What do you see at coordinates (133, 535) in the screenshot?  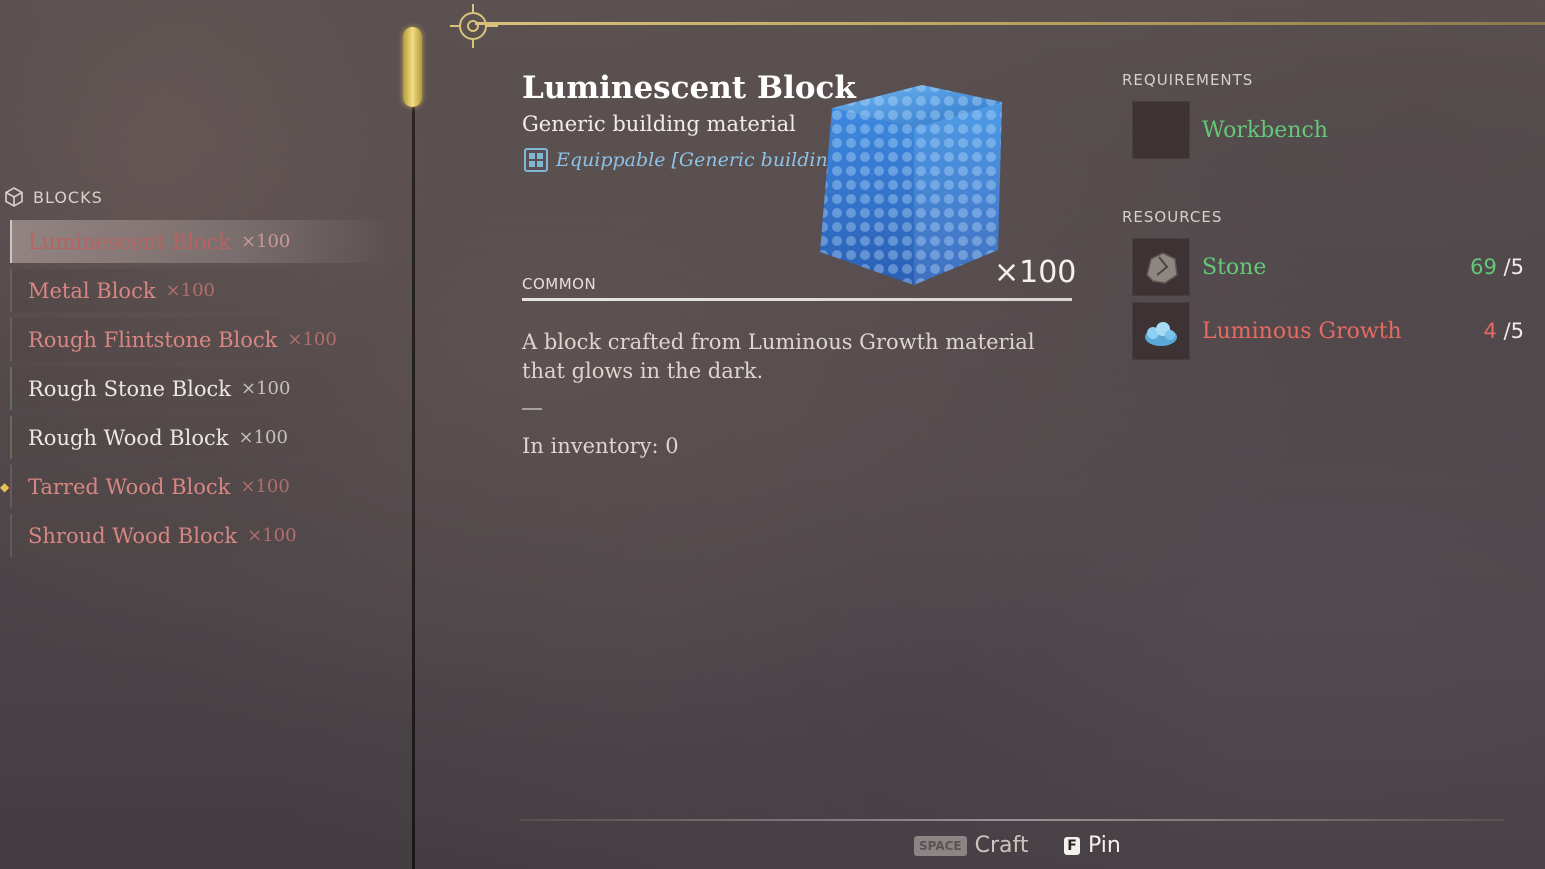 I see `list-item-name: Shroud Wood Block` at bounding box center [133, 535].